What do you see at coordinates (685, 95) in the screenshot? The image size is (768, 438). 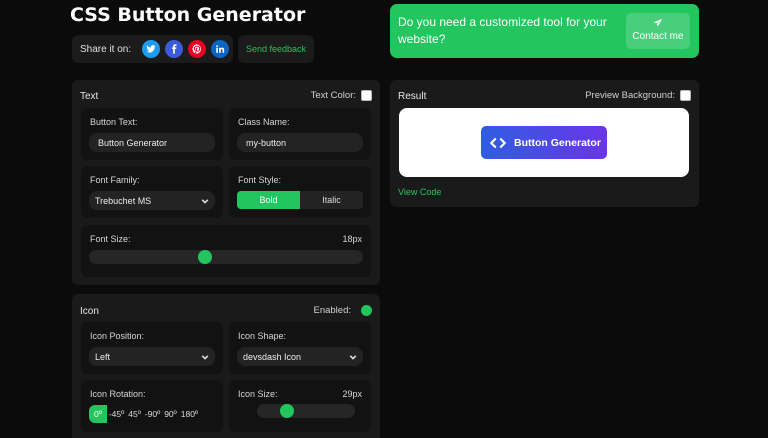 I see `preview-background-swatch` at bounding box center [685, 95].